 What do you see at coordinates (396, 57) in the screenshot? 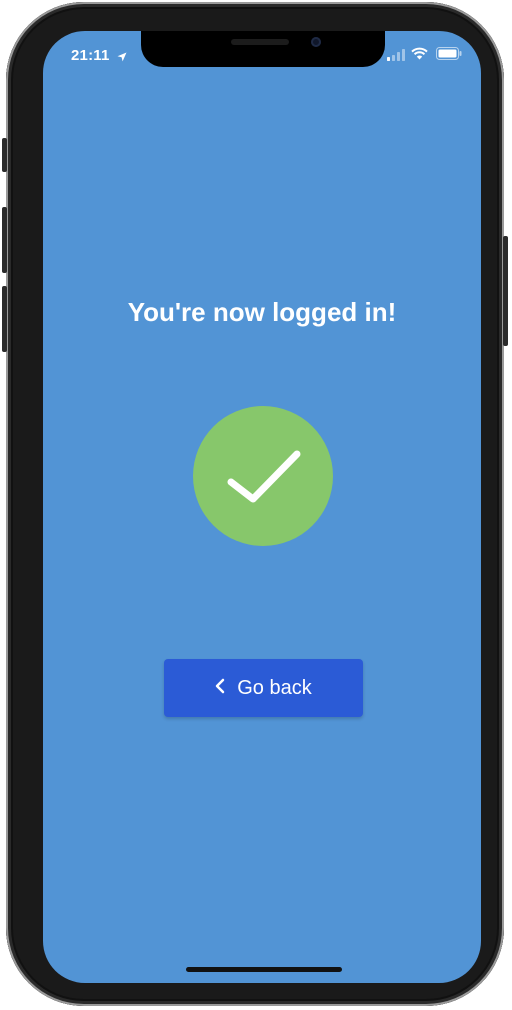
I see `cellular-signal-icon` at bounding box center [396, 57].